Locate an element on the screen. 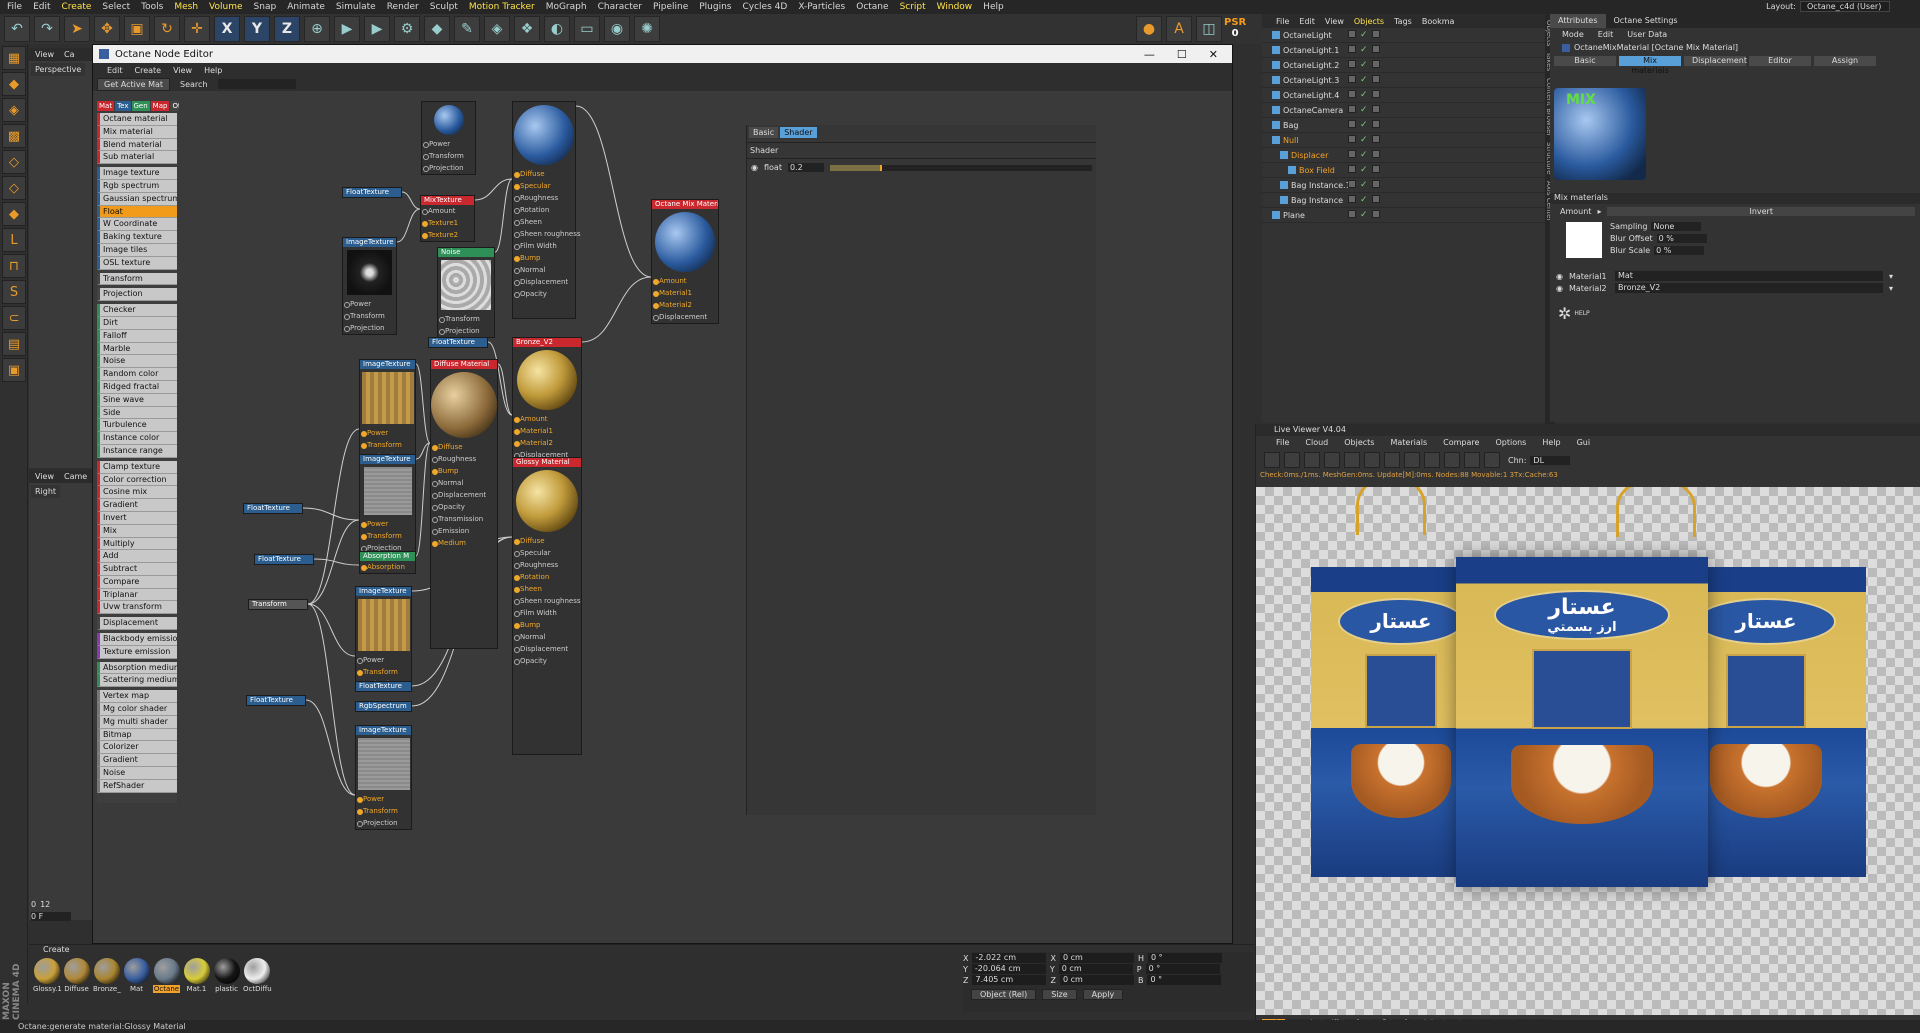  menu-mesh: Mesh is located at coordinates (186, 7).